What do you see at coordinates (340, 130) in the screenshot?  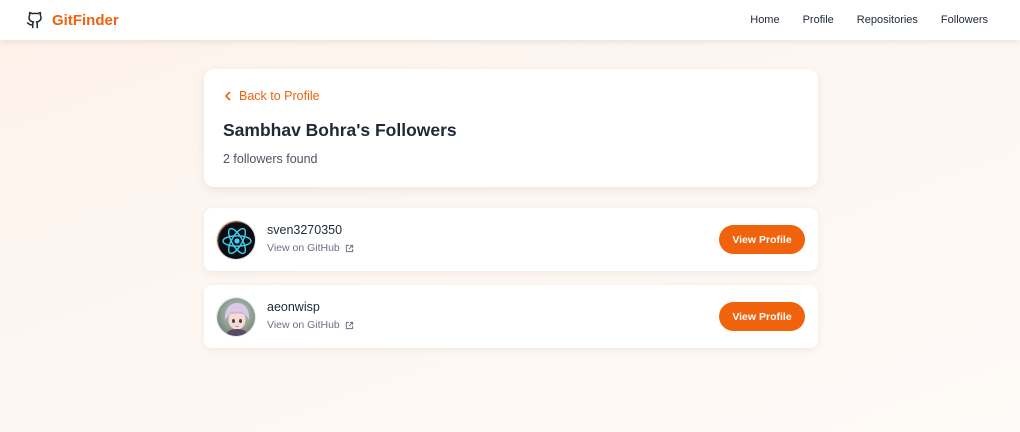 I see `page-title: Sambhav Bohra's Followers` at bounding box center [340, 130].